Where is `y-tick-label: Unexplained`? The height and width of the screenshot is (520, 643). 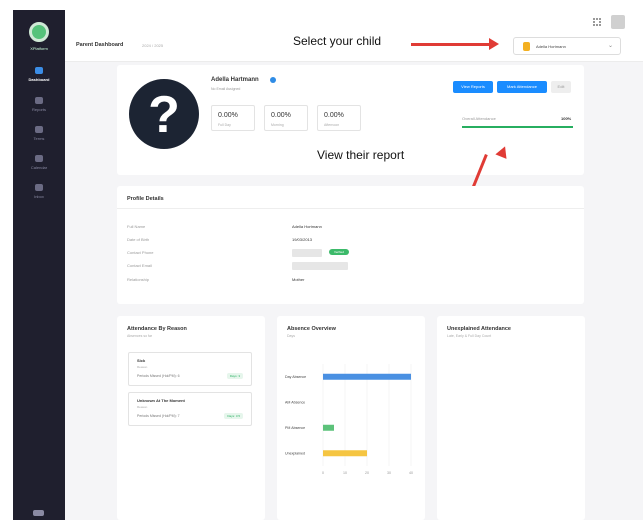 y-tick-label: Unexplained is located at coordinates (295, 454).